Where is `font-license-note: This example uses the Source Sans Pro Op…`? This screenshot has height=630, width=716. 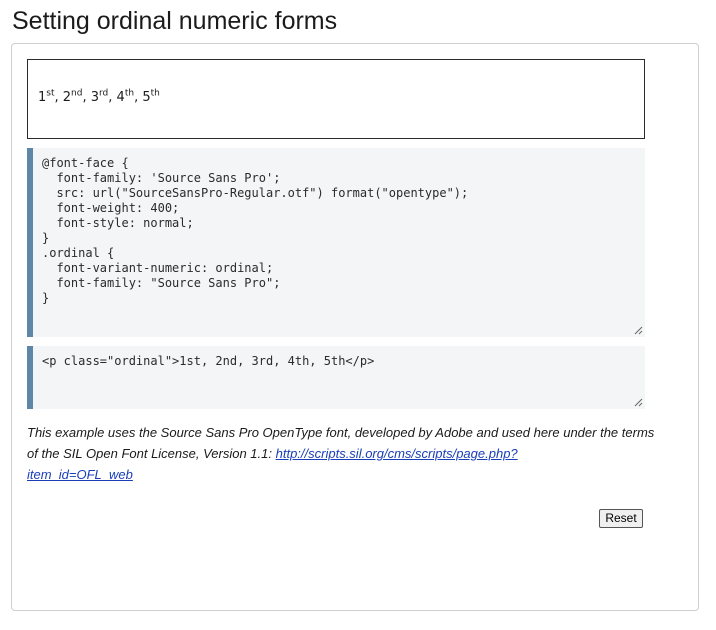 font-license-note: This example uses the Source Sans Pro Op… is located at coordinates (347, 453).